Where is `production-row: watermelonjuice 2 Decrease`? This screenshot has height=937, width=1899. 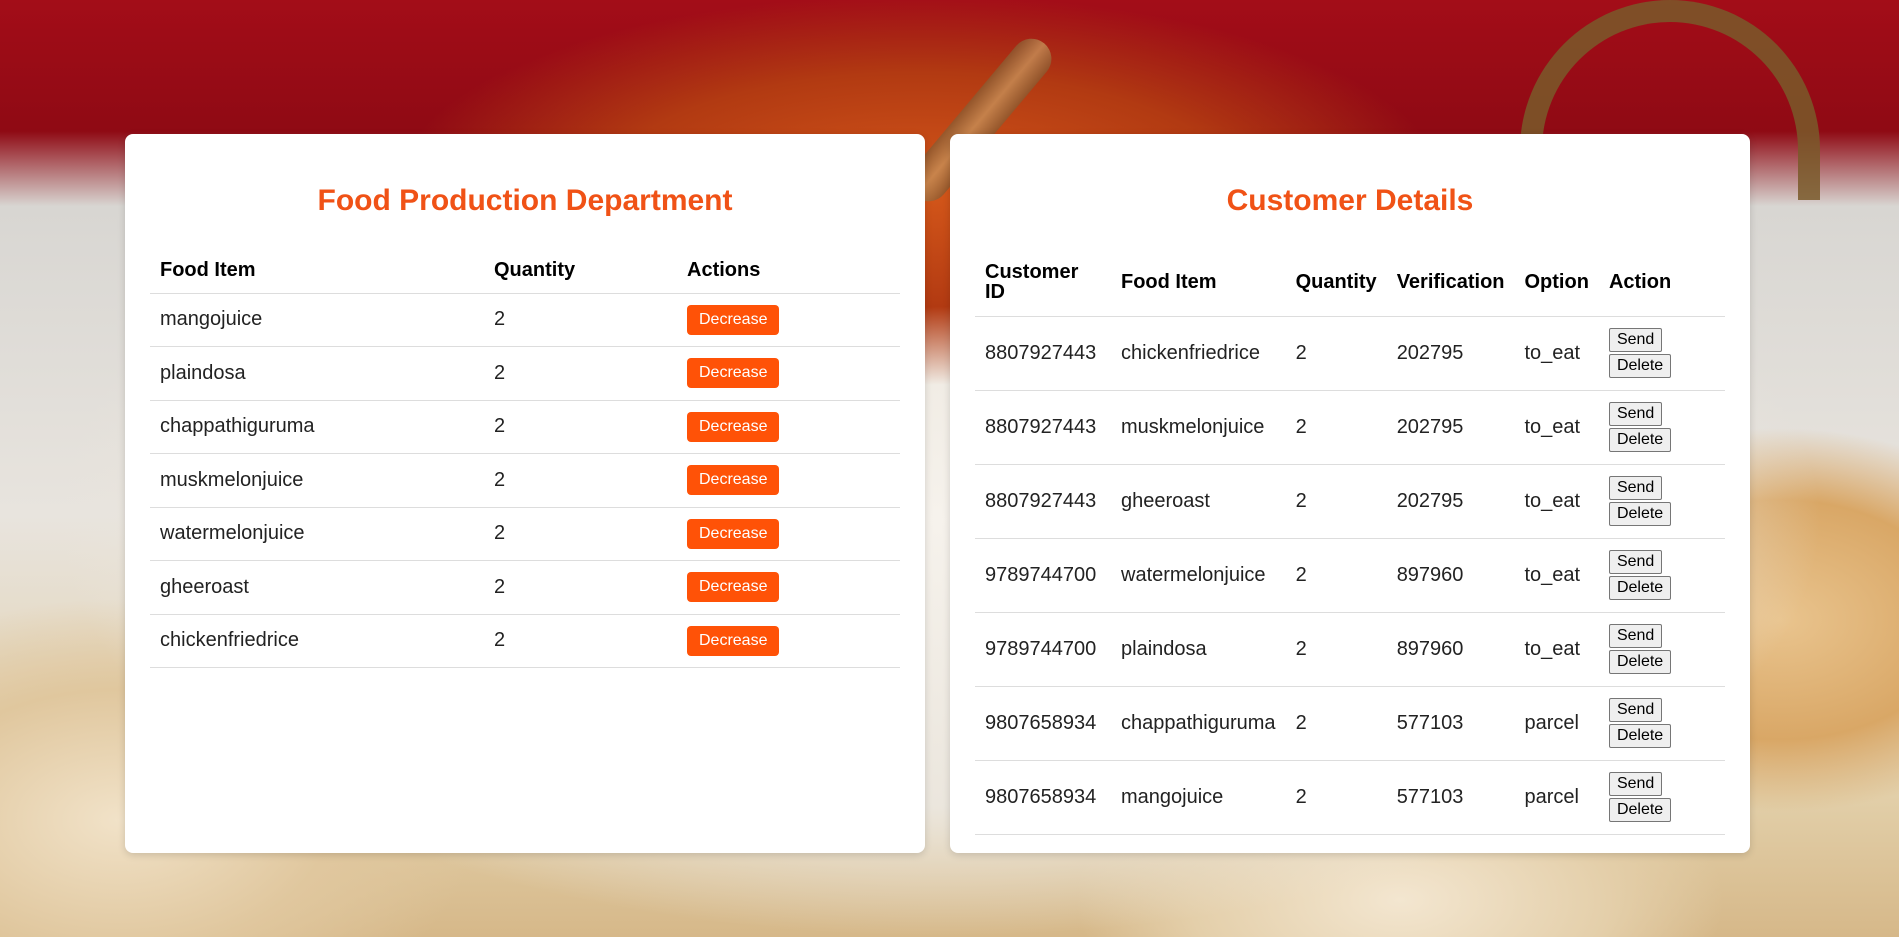
production-row: watermelonjuice 2 Decrease is located at coordinates (525, 533).